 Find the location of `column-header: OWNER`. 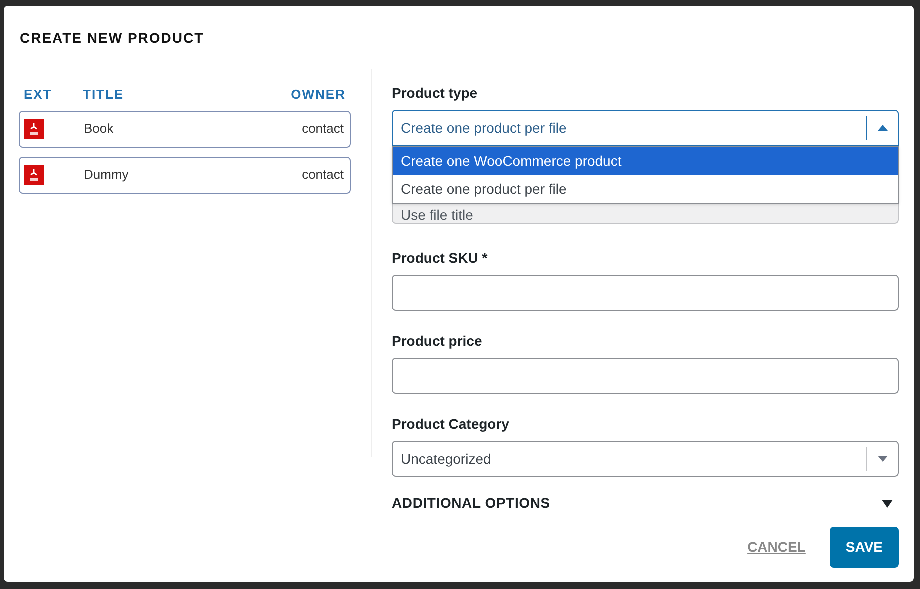

column-header: OWNER is located at coordinates (318, 95).